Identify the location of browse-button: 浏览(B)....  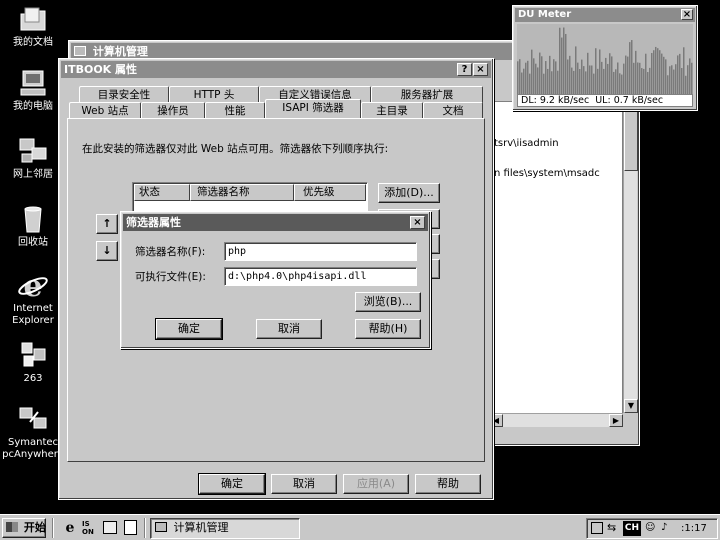
(388, 302).